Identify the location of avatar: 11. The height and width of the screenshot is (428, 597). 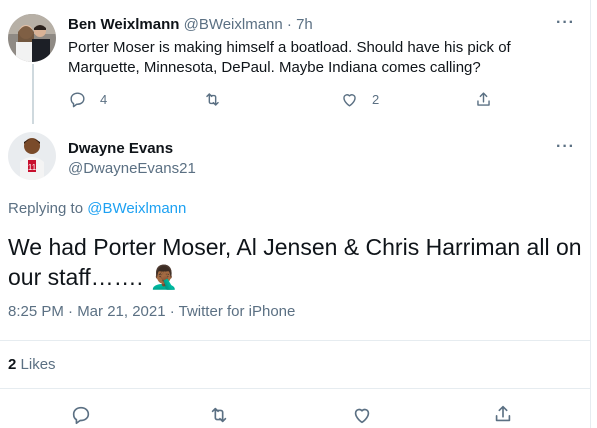
(32, 156).